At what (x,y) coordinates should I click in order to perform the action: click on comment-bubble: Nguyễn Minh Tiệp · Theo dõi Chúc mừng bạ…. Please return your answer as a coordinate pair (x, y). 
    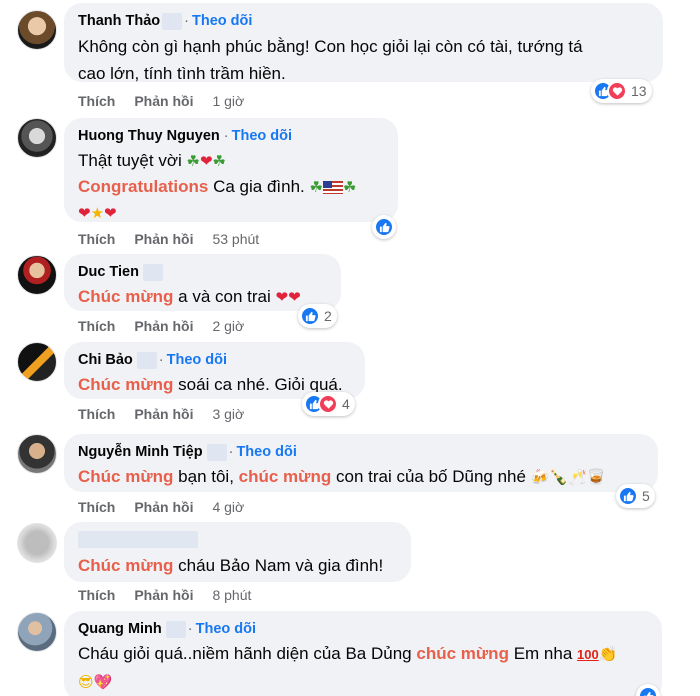
    Looking at the image, I should click on (361, 463).